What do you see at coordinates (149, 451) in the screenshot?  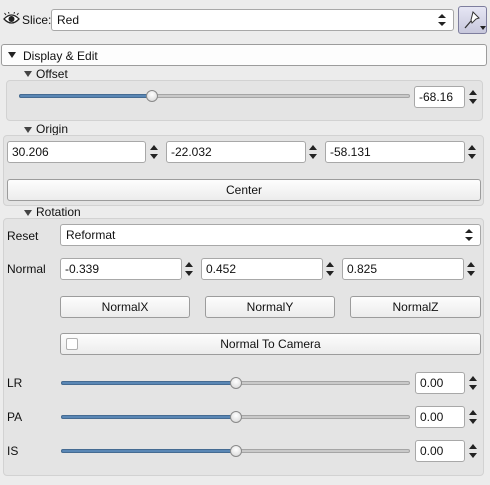 I see `is-slider-fill` at bounding box center [149, 451].